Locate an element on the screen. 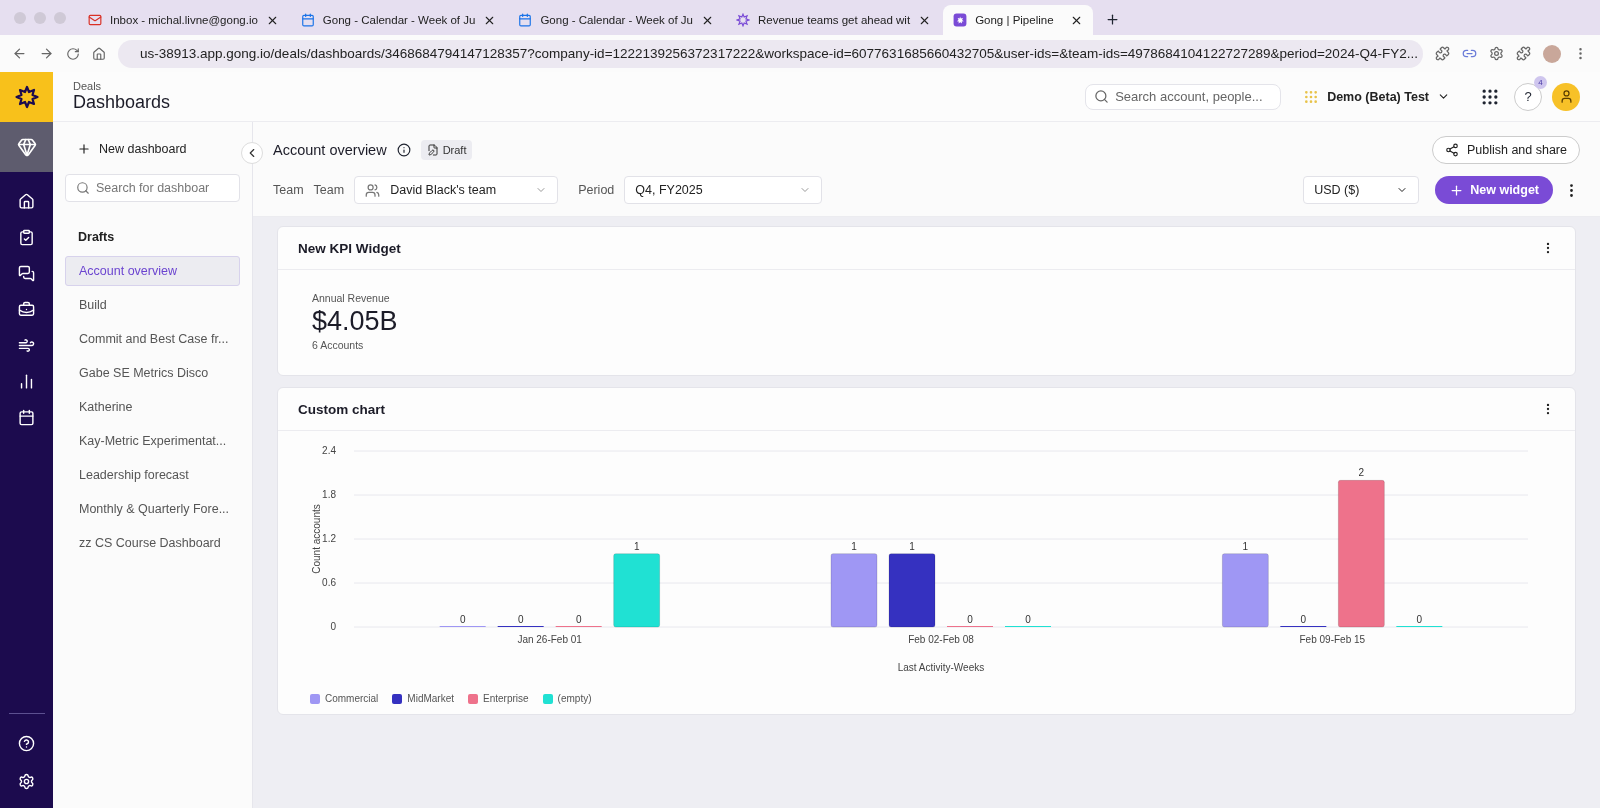 Image resolution: width=1600 pixels, height=808 pixels. new-widget-button: New widget is located at coordinates (1494, 190).